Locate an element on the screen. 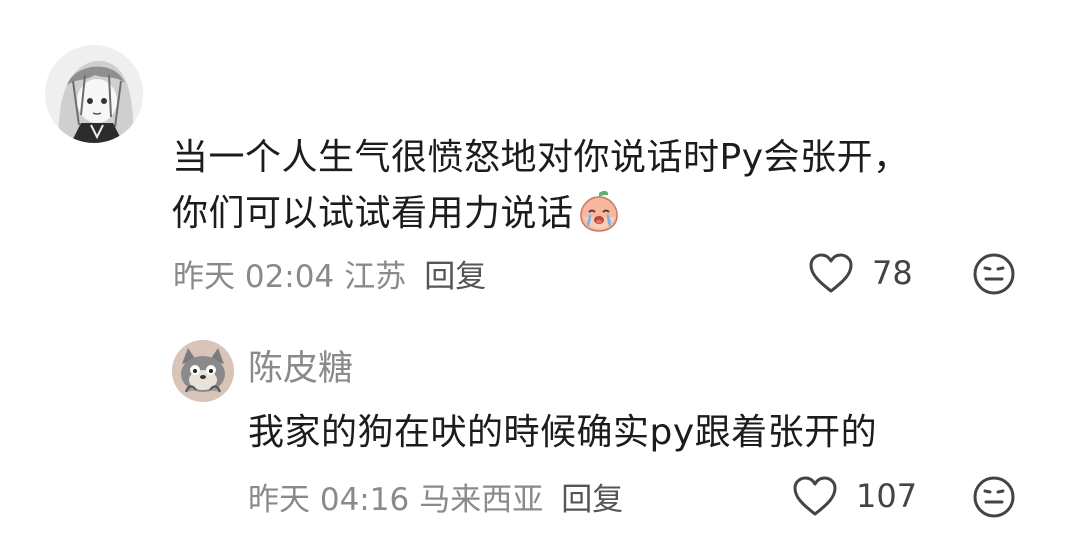 Image resolution: width=1080 pixels, height=549 pixels. reply-meta: 昨天 04:16 马来西亚 回复 is located at coordinates (435, 496).